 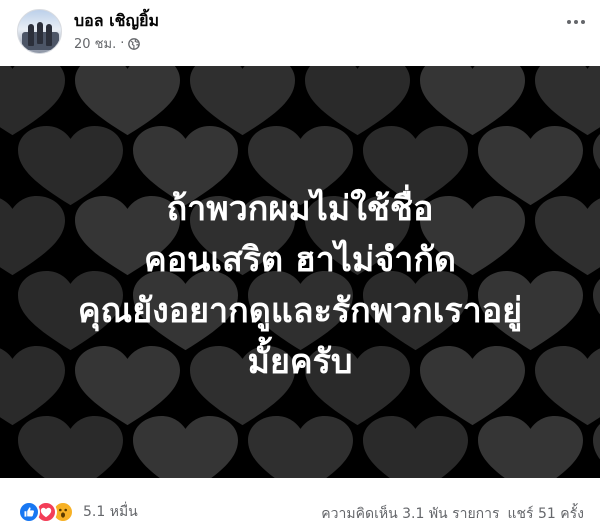 What do you see at coordinates (576, 22) in the screenshot?
I see `more-options-icon` at bounding box center [576, 22].